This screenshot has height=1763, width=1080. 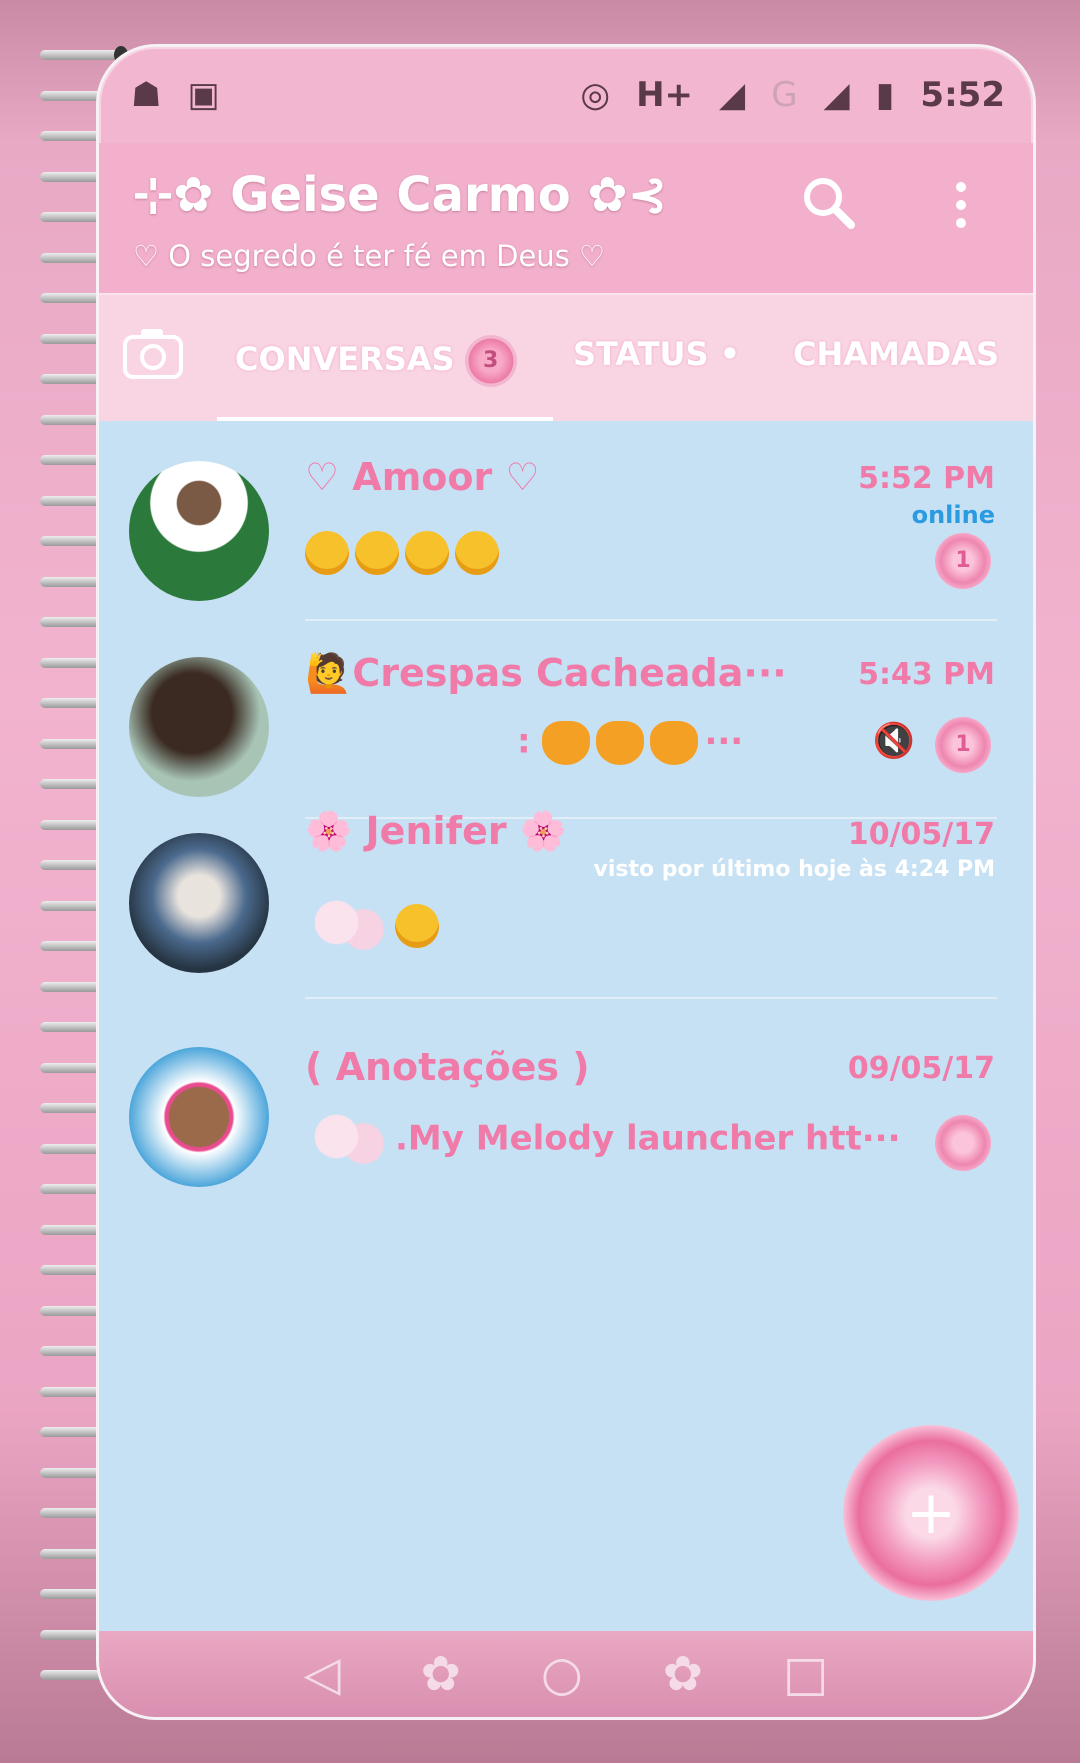 What do you see at coordinates (885, 95) in the screenshot?
I see `battery-icon: ▮` at bounding box center [885, 95].